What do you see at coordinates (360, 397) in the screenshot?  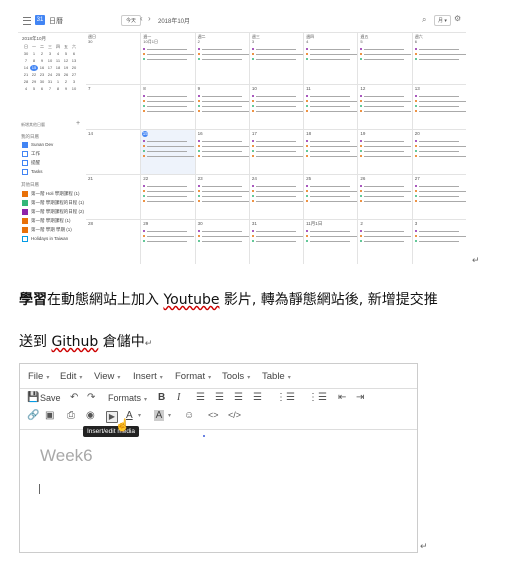 I see `indent-icon: ⇥` at bounding box center [360, 397].